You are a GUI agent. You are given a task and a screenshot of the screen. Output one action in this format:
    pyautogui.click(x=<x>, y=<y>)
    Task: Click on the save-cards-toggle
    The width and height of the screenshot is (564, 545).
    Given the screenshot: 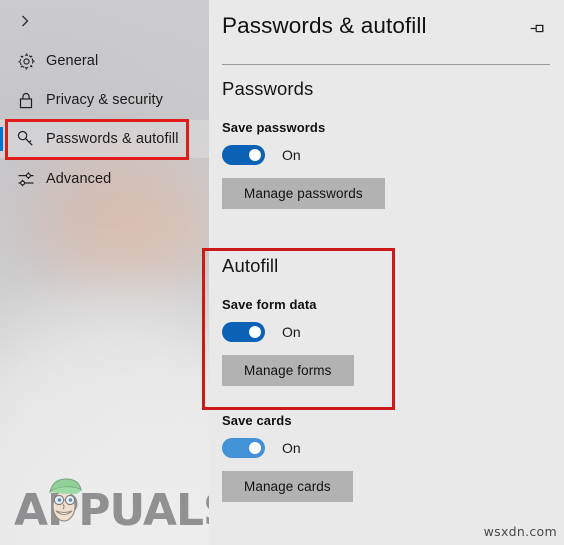 What is the action you would take?
    pyautogui.click(x=243, y=448)
    